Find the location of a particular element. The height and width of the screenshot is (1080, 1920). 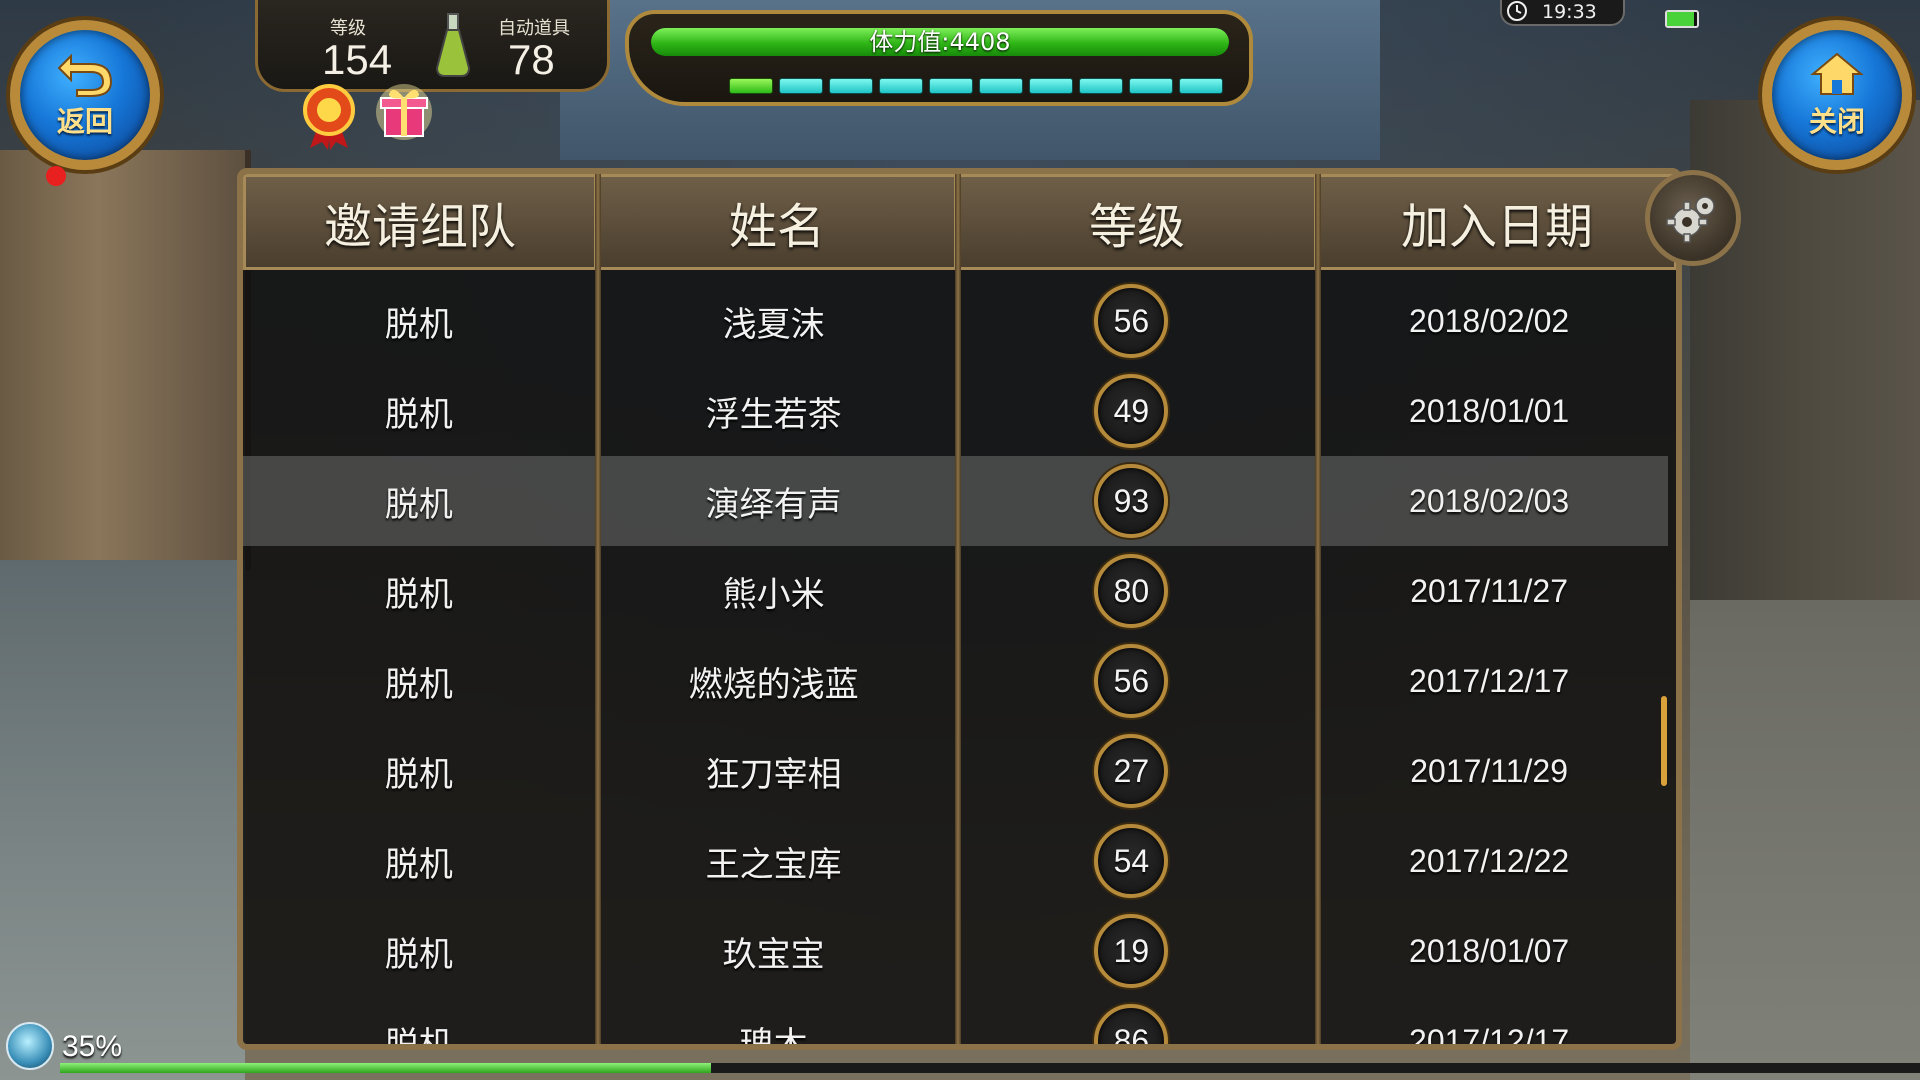

back-label: 返回 is located at coordinates (84, 121).